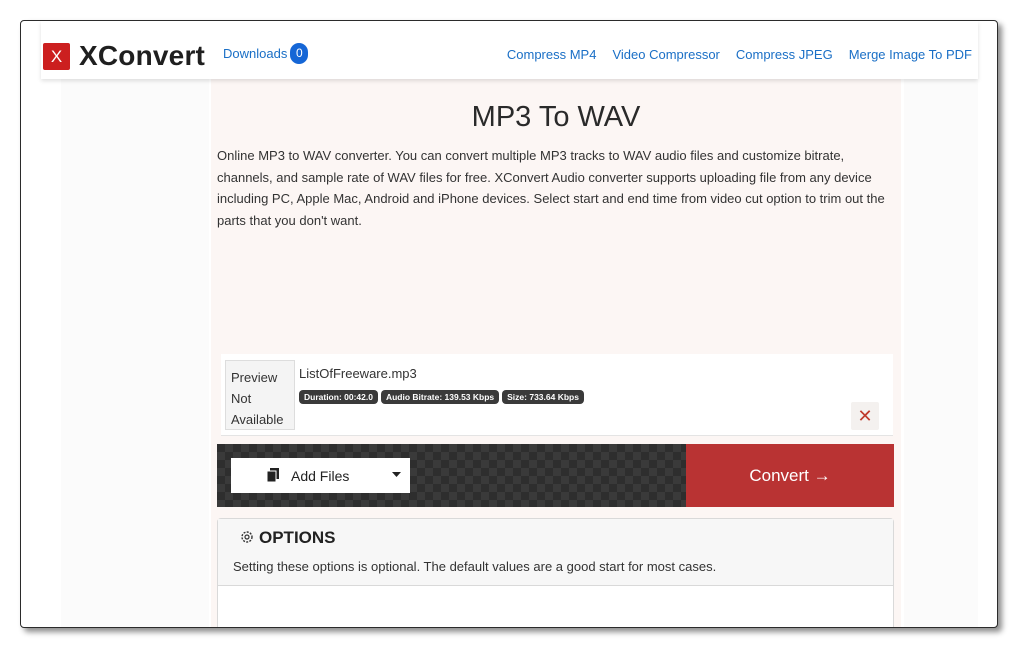 Image resolution: width=1017 pixels, height=647 pixels. What do you see at coordinates (56, 56) in the screenshot?
I see `logo-icon: X` at bounding box center [56, 56].